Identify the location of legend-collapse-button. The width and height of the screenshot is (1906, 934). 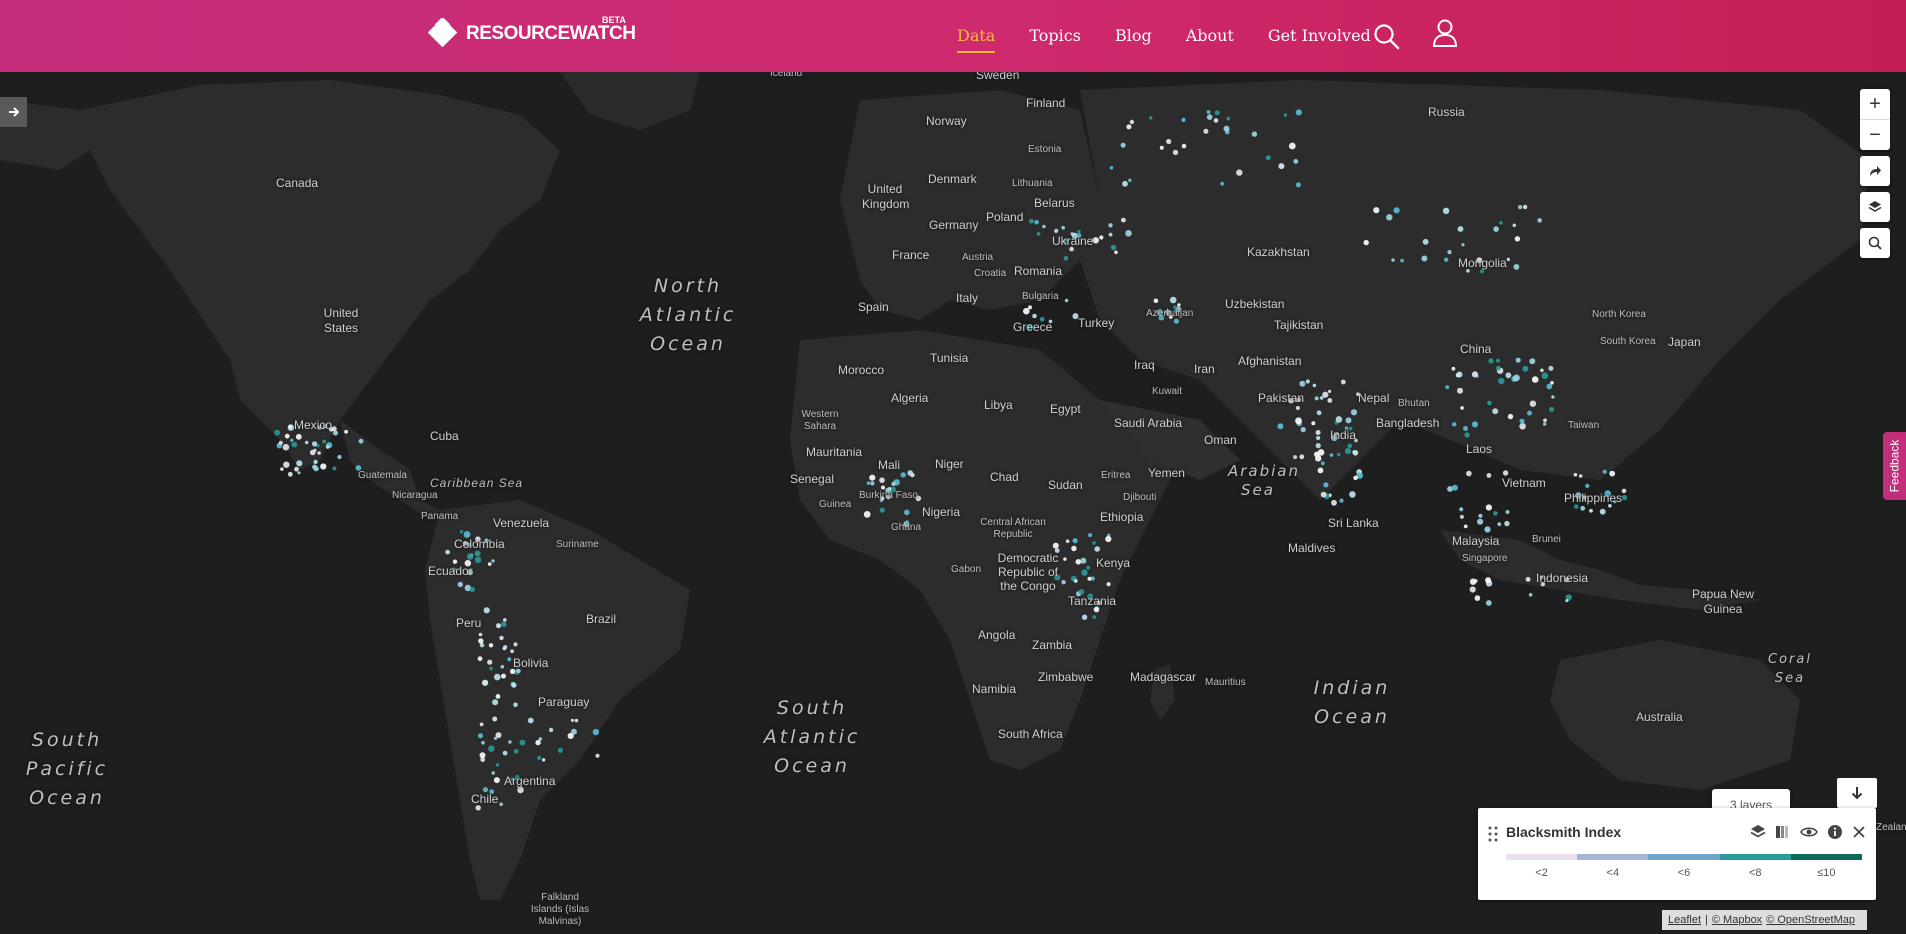
(1857, 793).